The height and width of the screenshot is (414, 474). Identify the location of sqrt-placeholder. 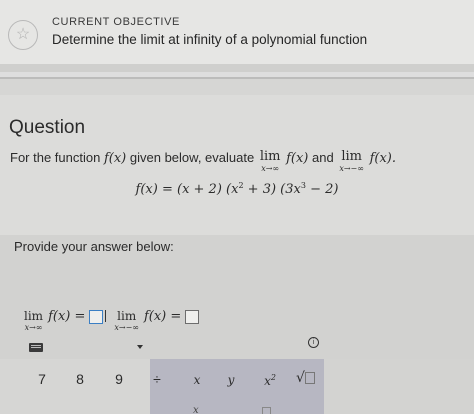
(309, 378).